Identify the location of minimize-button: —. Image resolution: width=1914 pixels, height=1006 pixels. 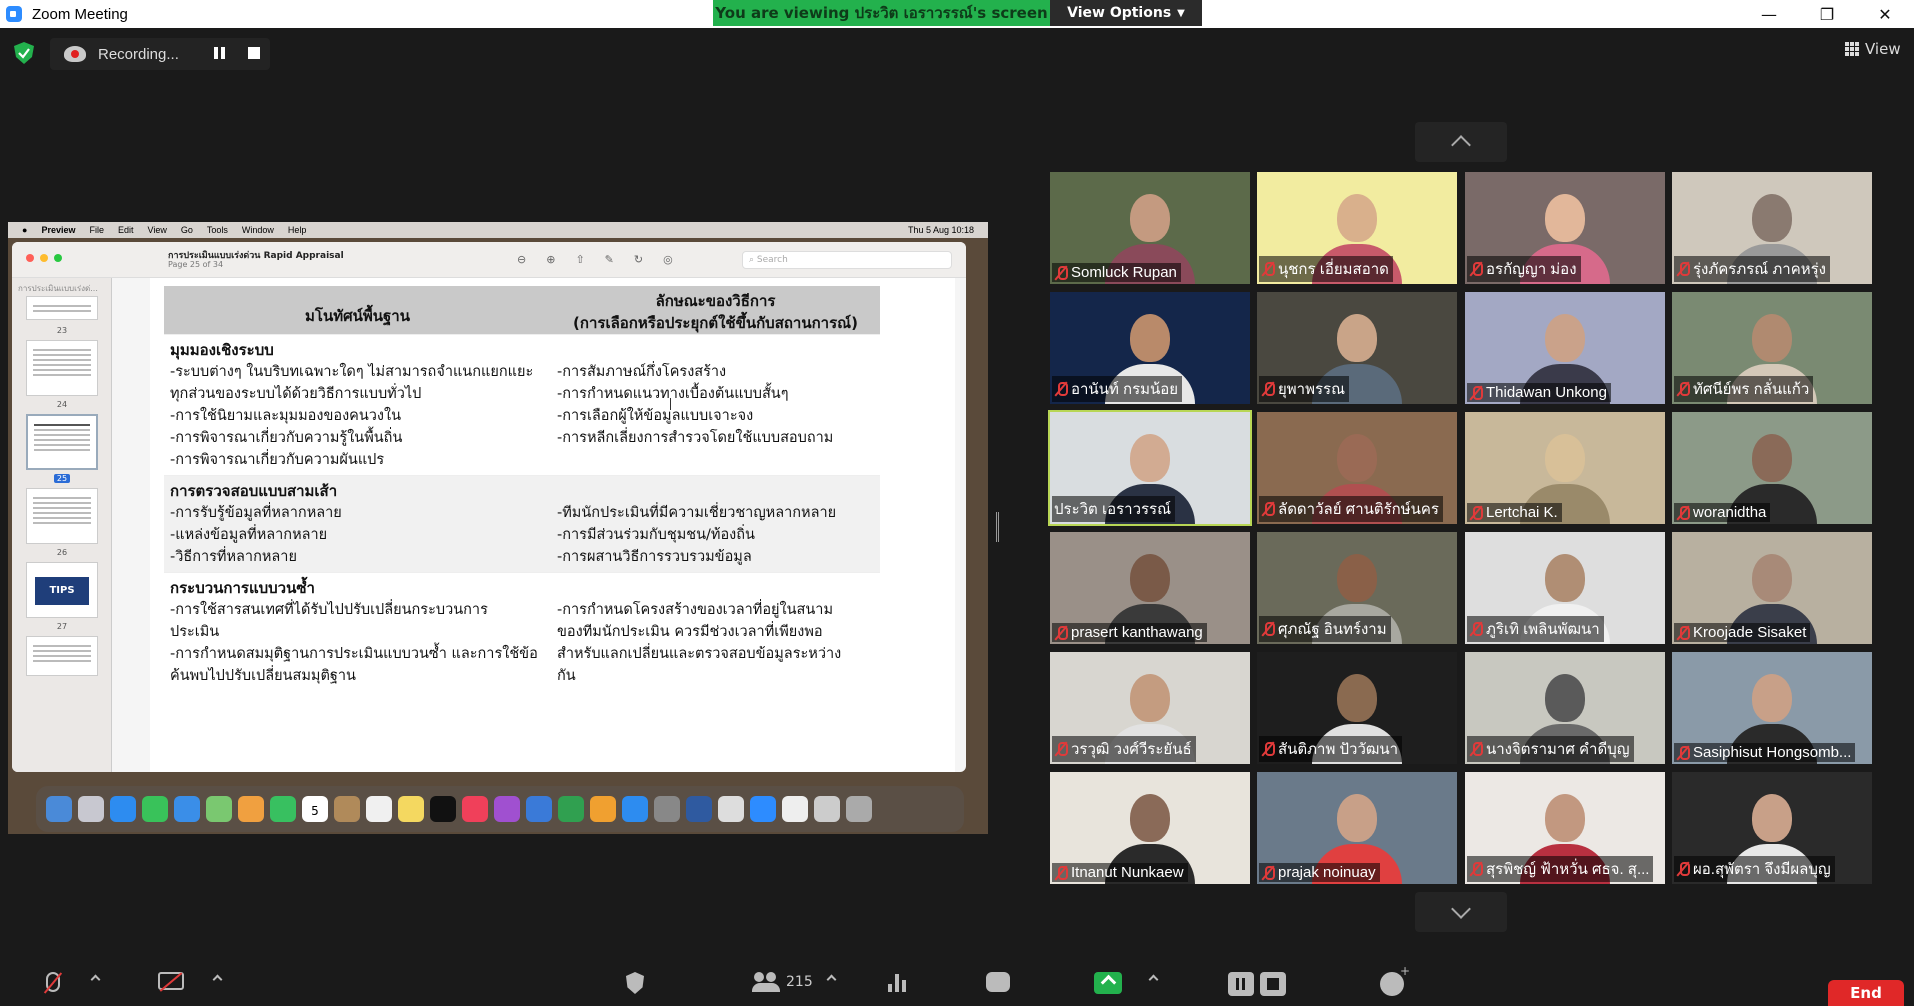
(1769, 14).